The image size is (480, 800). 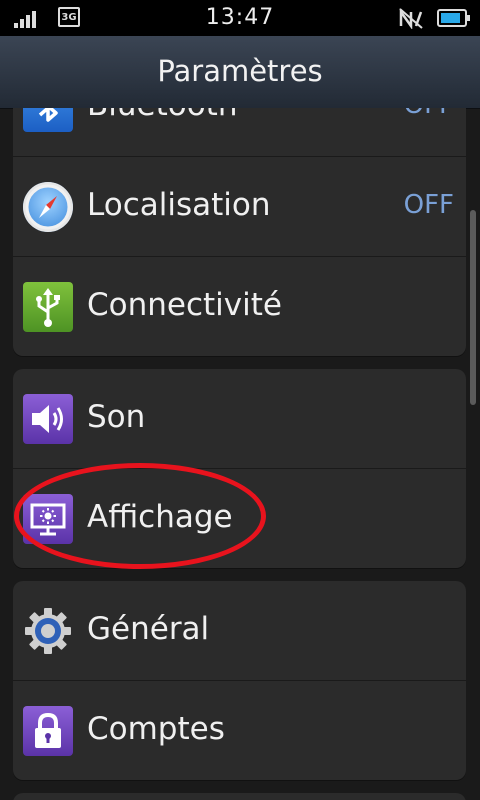 I want to click on settings-item-label: Localisation, so click(x=179, y=205).